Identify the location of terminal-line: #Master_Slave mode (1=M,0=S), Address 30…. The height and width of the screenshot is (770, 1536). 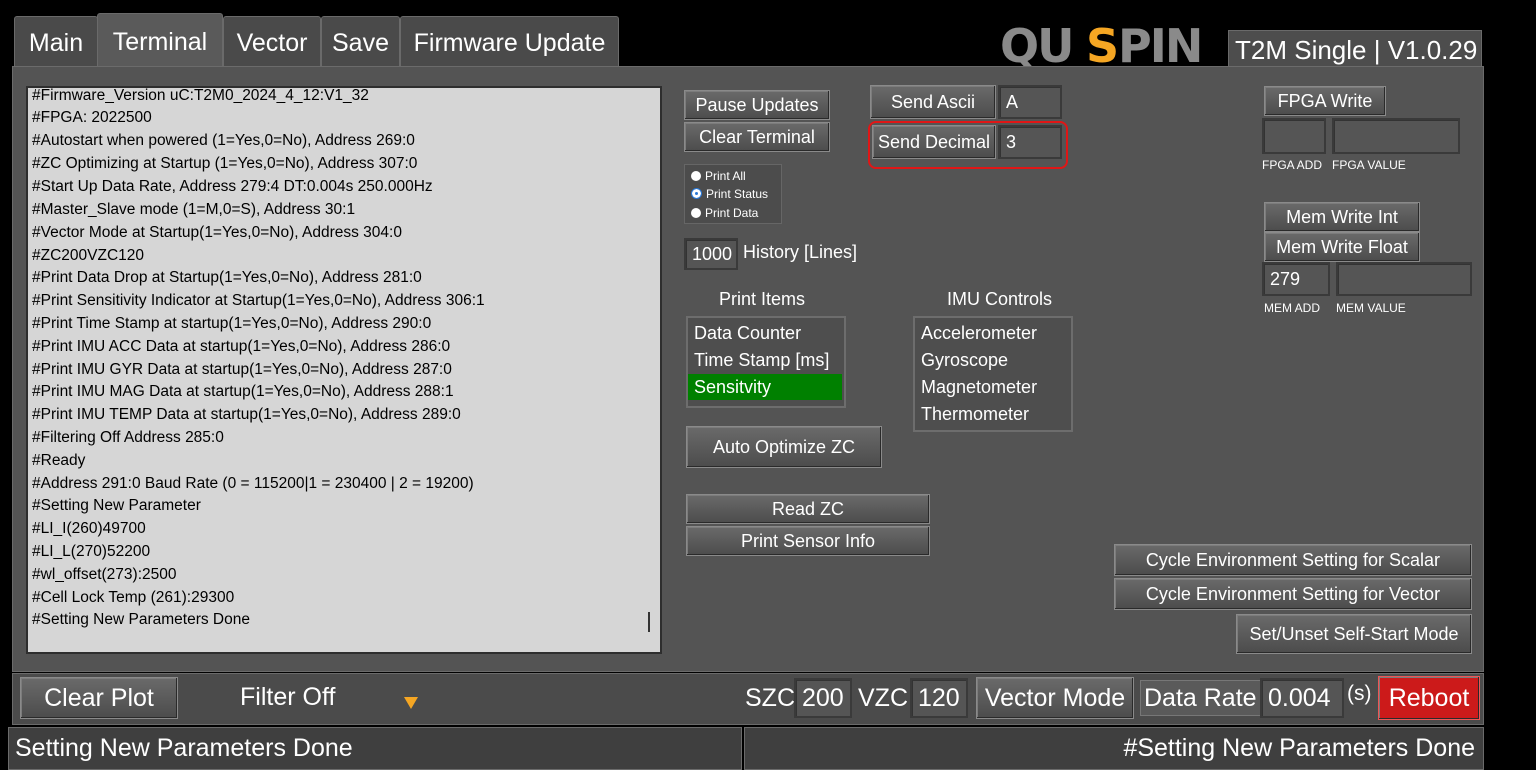
(194, 209).